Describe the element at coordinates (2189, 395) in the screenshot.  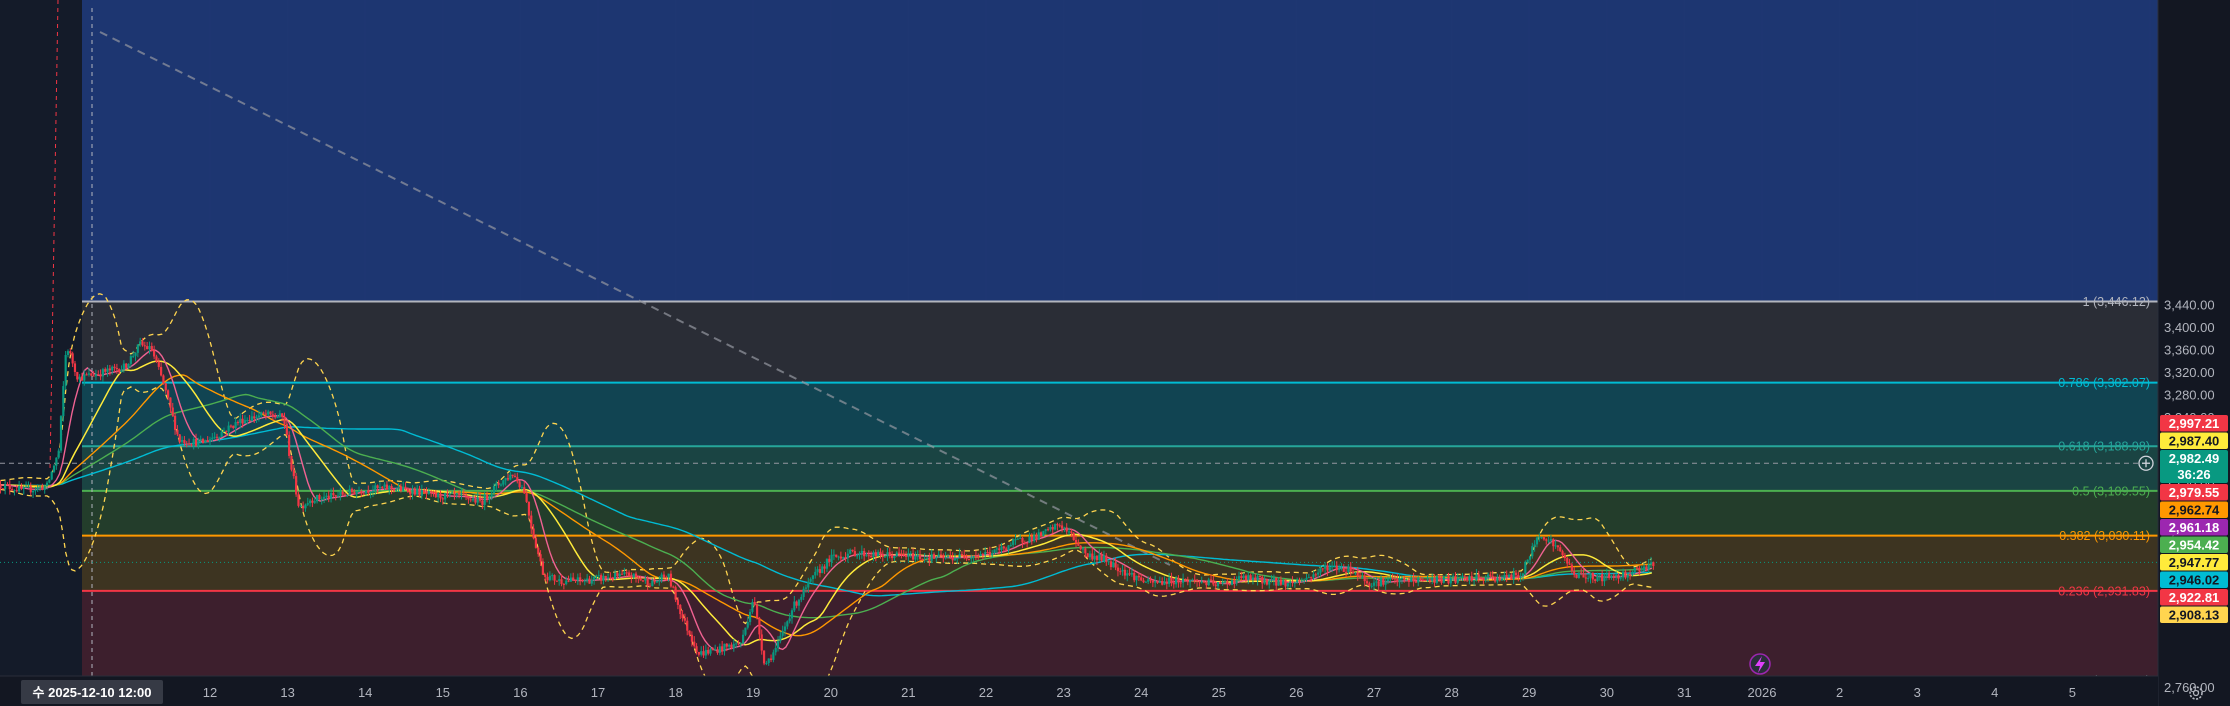
I see `y-tick-label: 3,280.00` at that location.